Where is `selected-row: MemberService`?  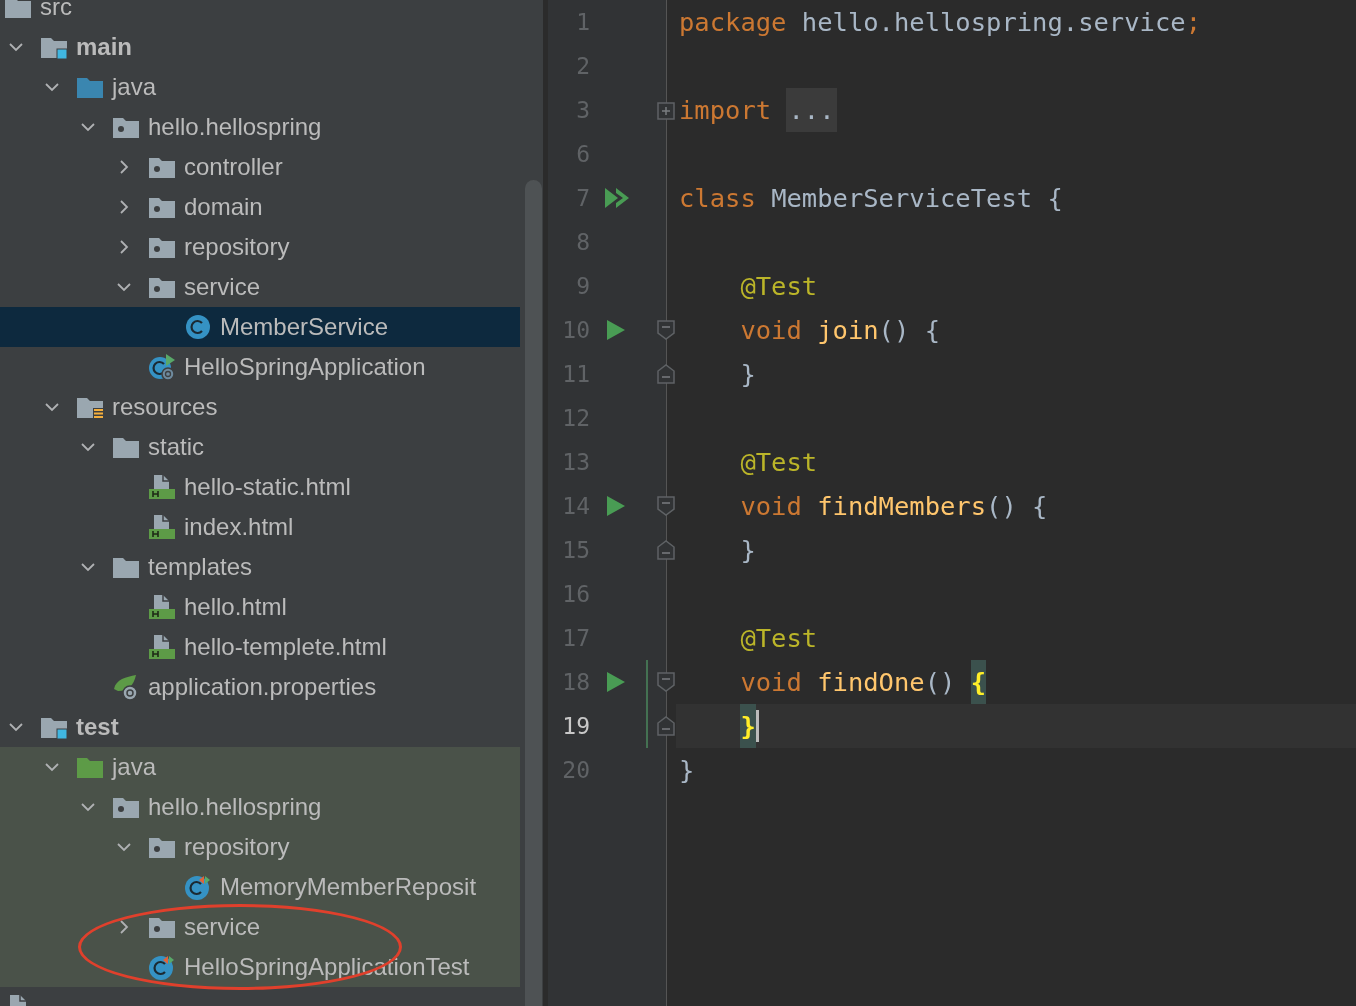 selected-row: MemberService is located at coordinates (260, 327).